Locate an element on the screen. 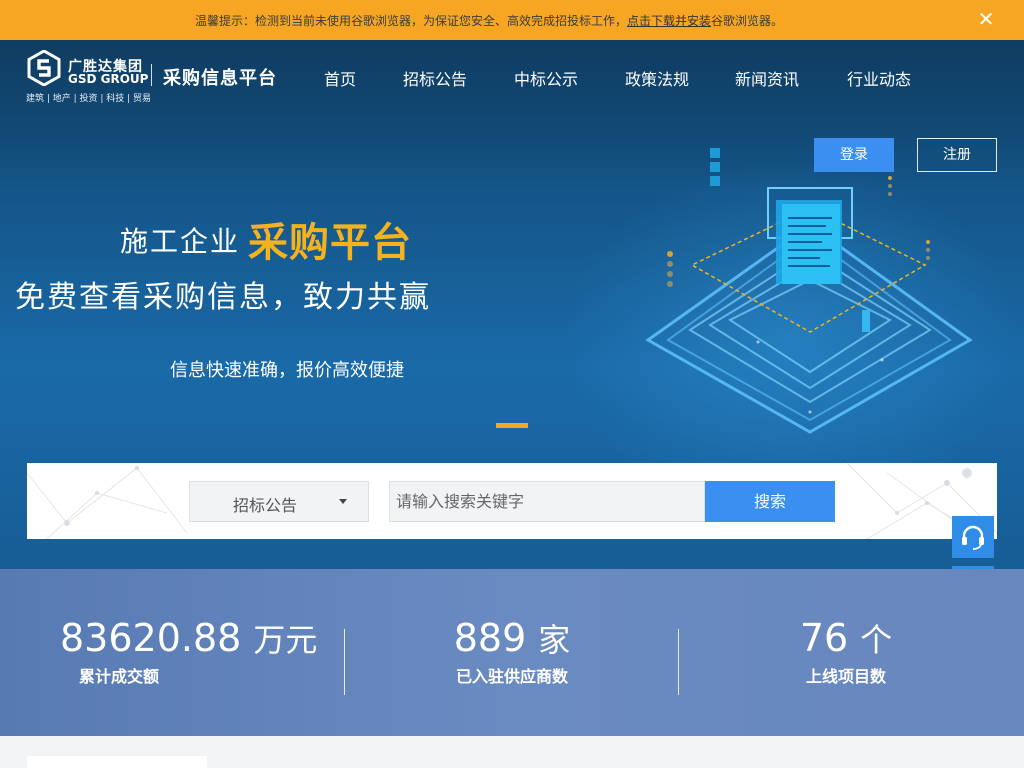 This screenshot has height=768, width=1024. stat-projects: 76 个 上线项目数 is located at coordinates (846, 655).